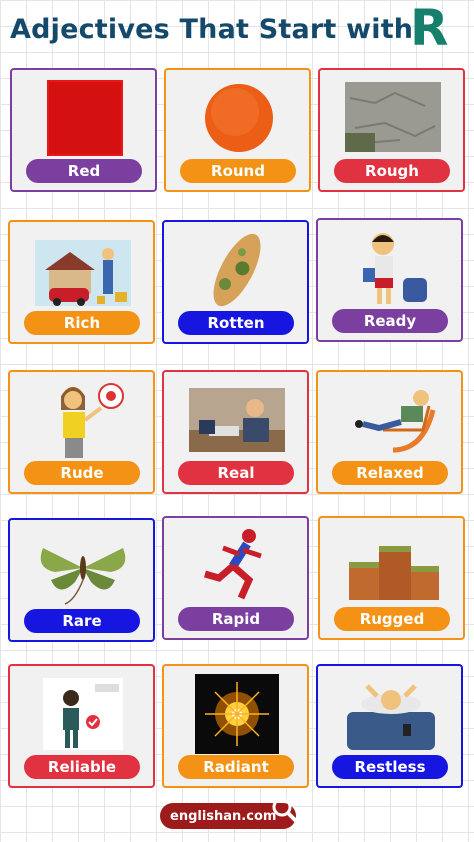 This screenshot has width=474, height=842. I want to click on card-relaxed: Relaxed, so click(389, 432).